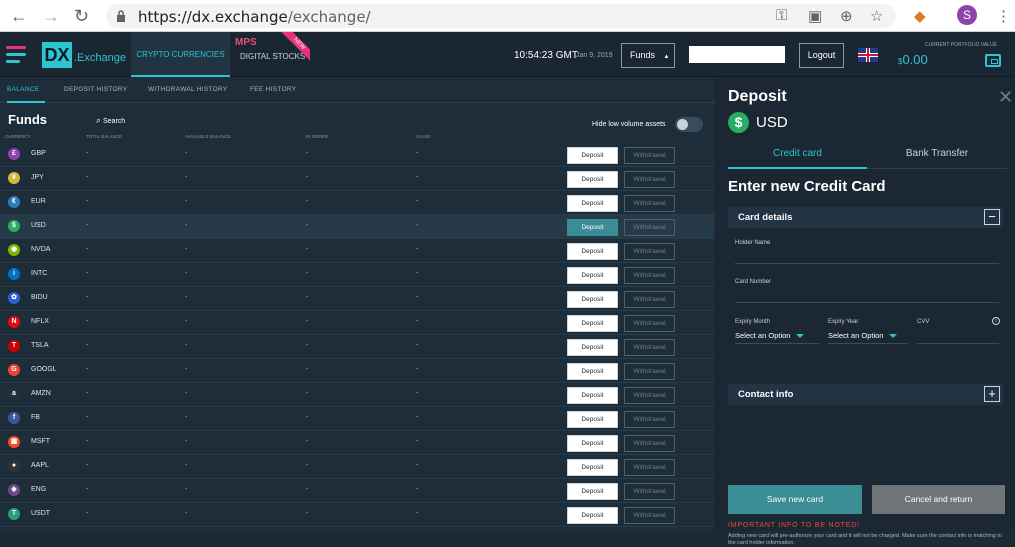 This screenshot has height=547, width=1015. What do you see at coordinates (893, 336) in the screenshot?
I see `caret-down-icon` at bounding box center [893, 336].